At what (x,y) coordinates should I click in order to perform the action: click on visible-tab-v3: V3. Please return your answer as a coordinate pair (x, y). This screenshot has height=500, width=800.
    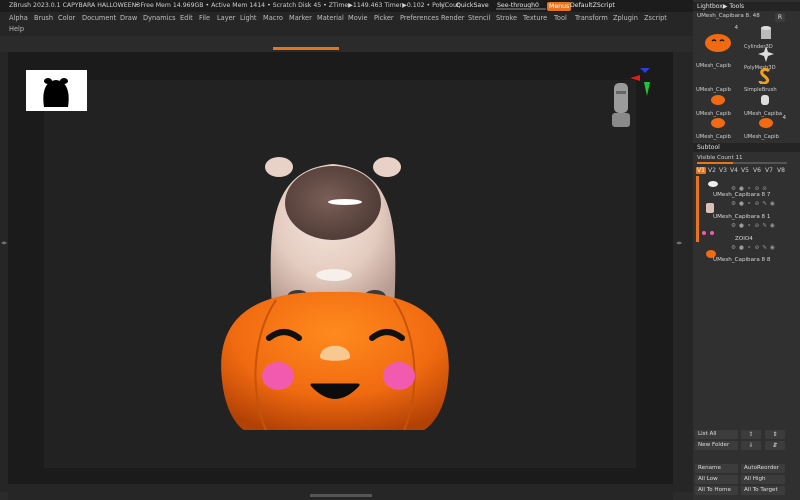
    Looking at the image, I should click on (723, 170).